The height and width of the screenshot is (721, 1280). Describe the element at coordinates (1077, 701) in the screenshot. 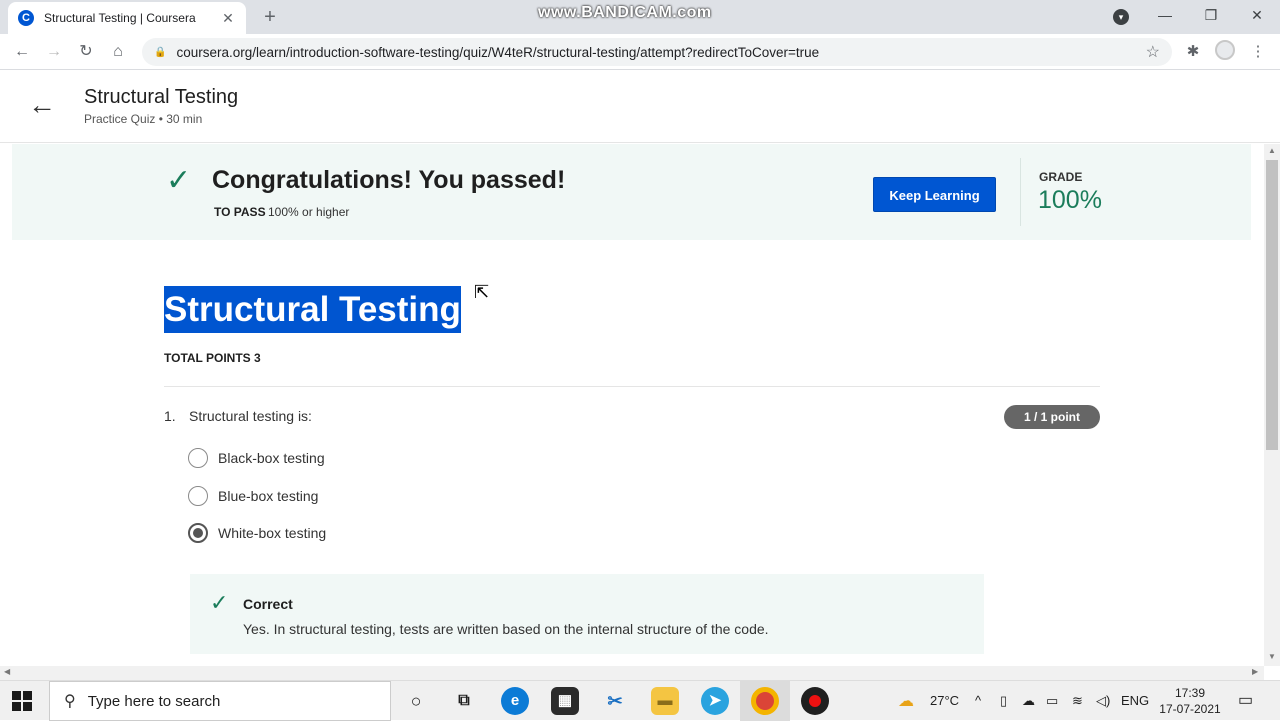

I see `wifi-icon: ≋` at that location.